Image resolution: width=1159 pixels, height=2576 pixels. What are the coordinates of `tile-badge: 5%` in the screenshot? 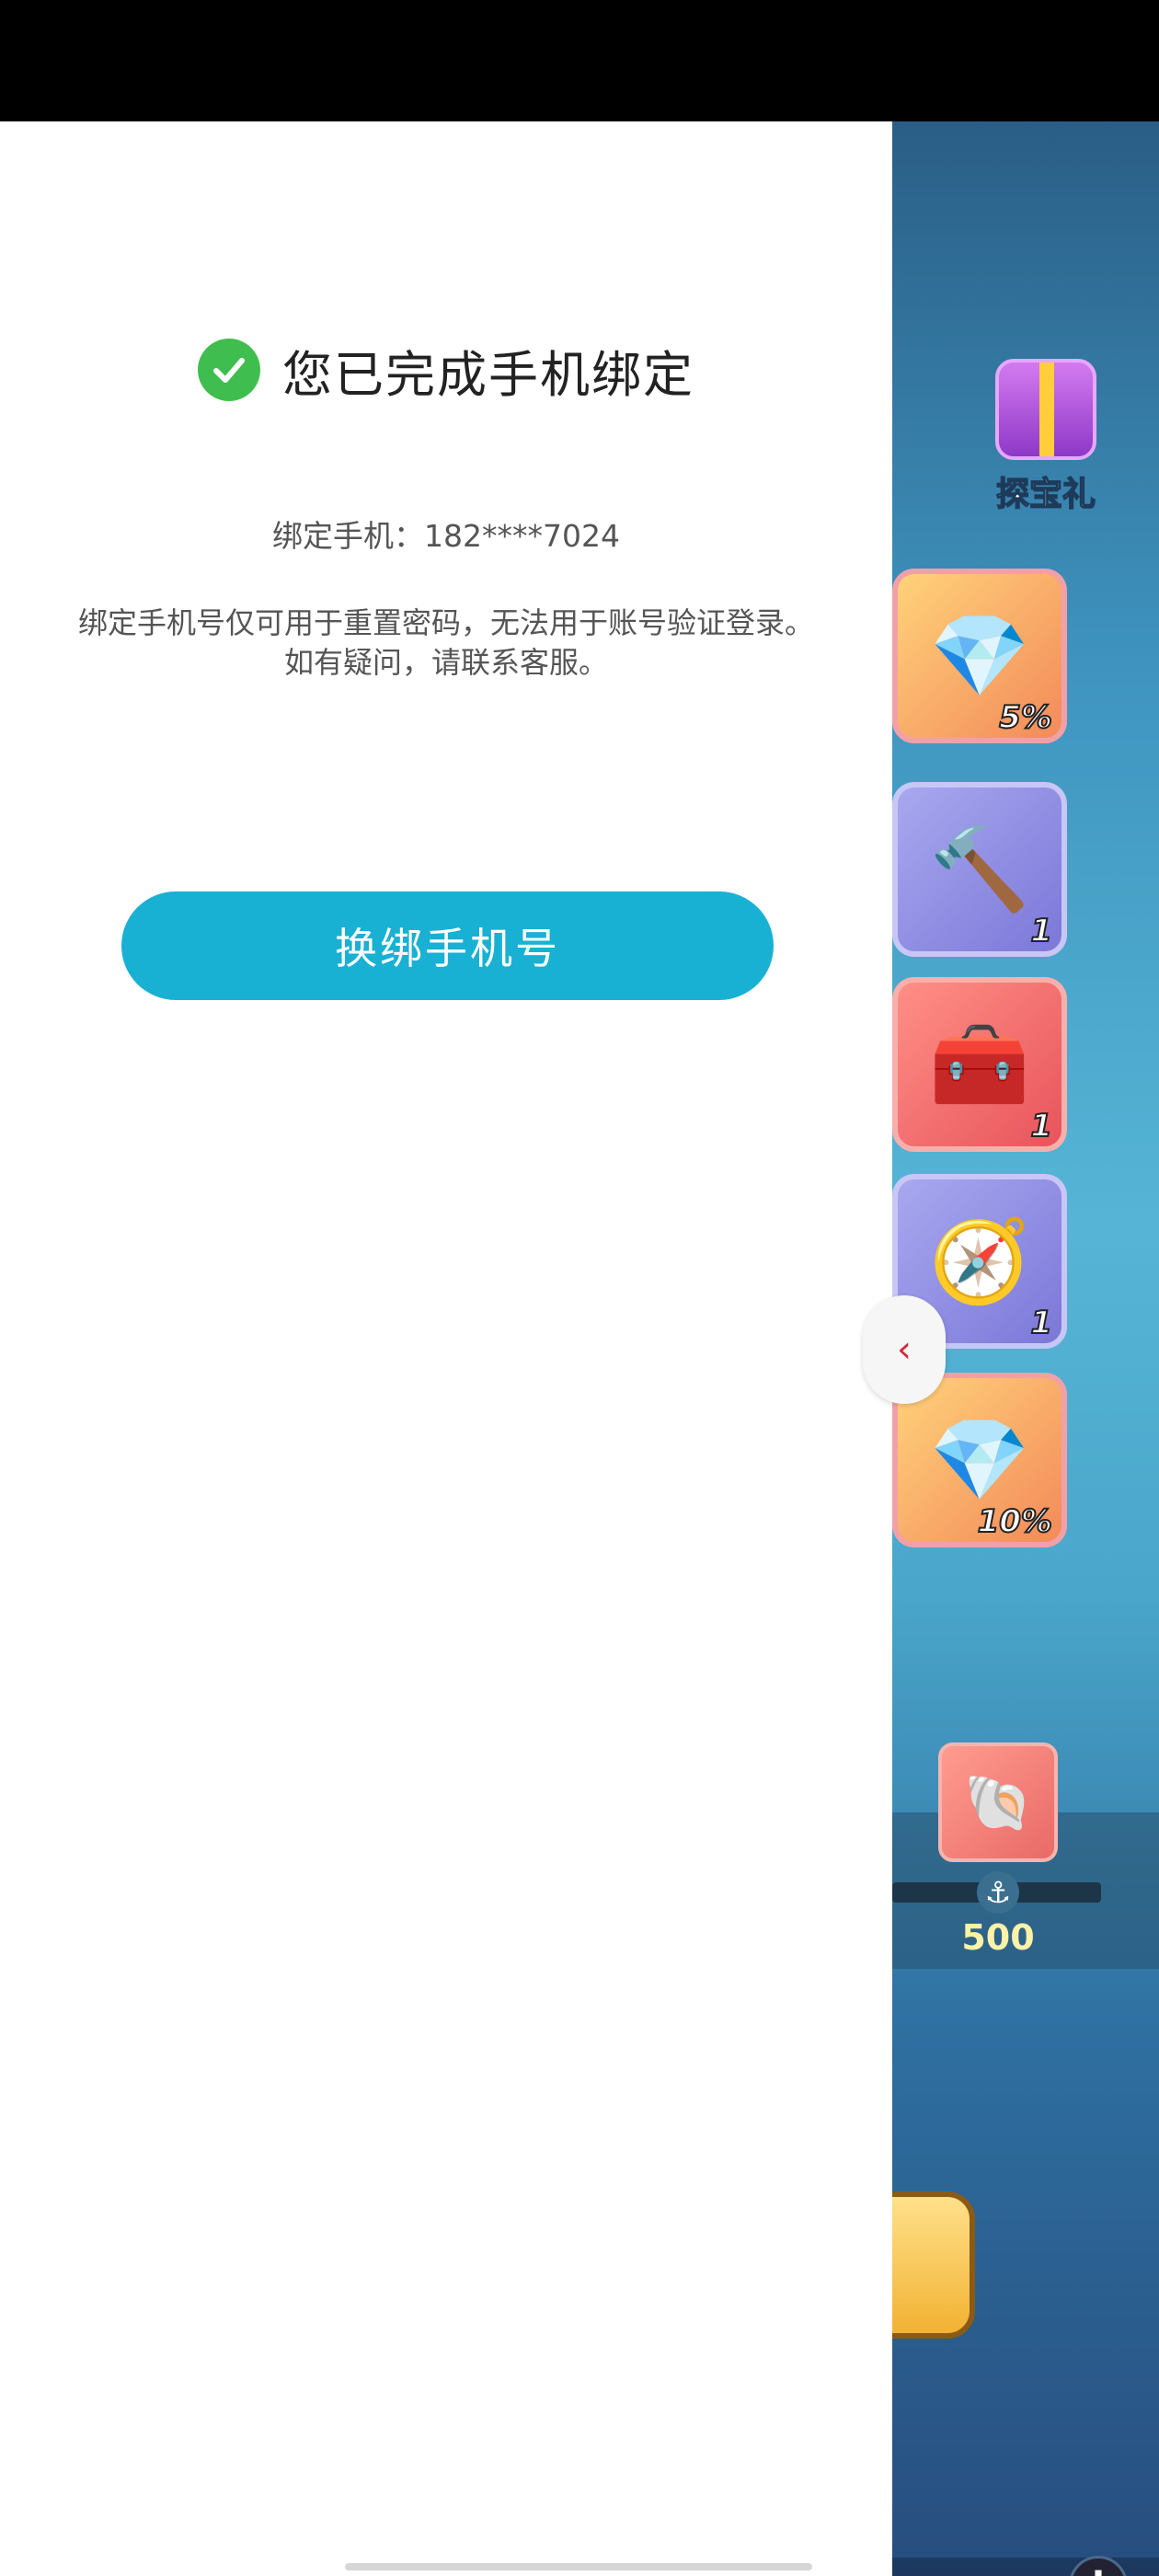 It's located at (1025, 717).